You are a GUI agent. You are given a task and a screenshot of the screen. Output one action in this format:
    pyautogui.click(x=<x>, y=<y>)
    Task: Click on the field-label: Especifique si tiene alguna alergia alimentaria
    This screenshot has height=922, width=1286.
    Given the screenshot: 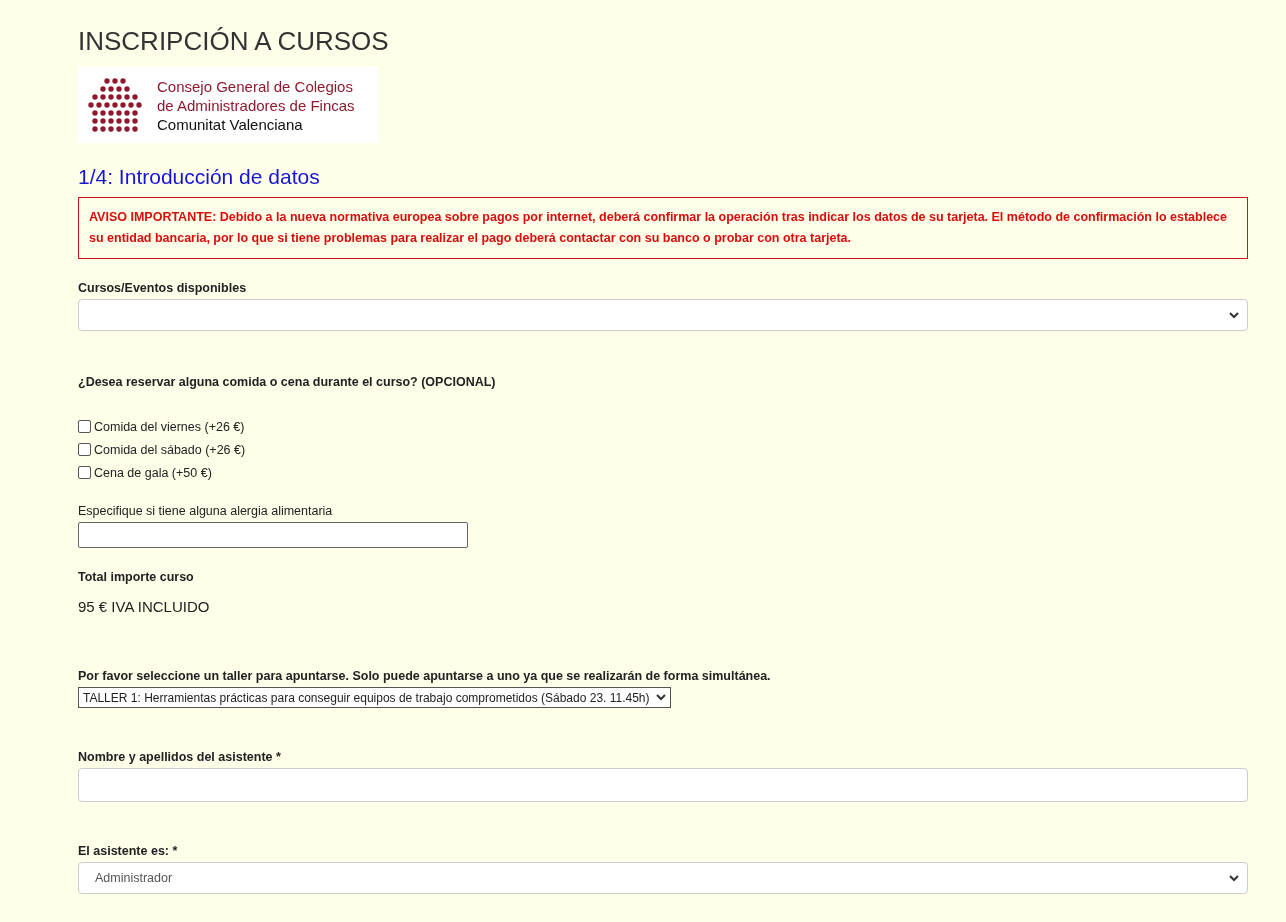 What is the action you would take?
    pyautogui.click(x=206, y=511)
    